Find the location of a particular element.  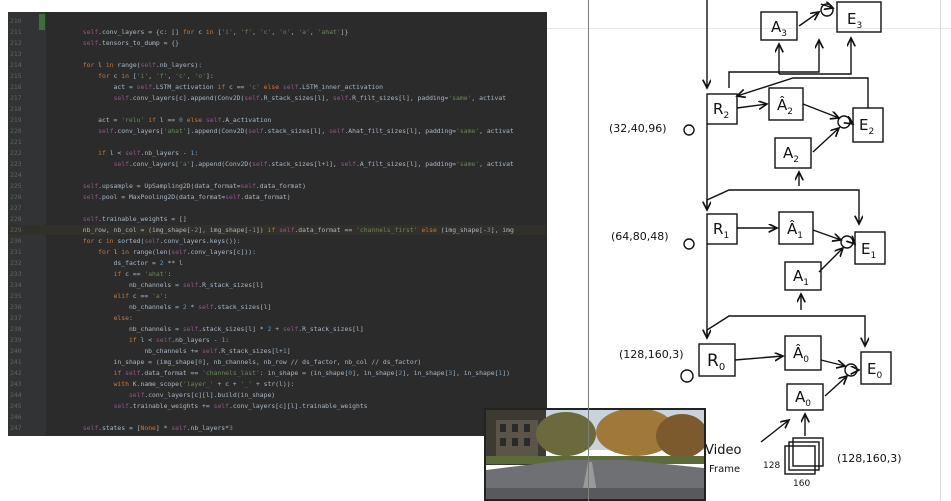

code-text: elif c == 'a': is located at coordinates (110, 296).